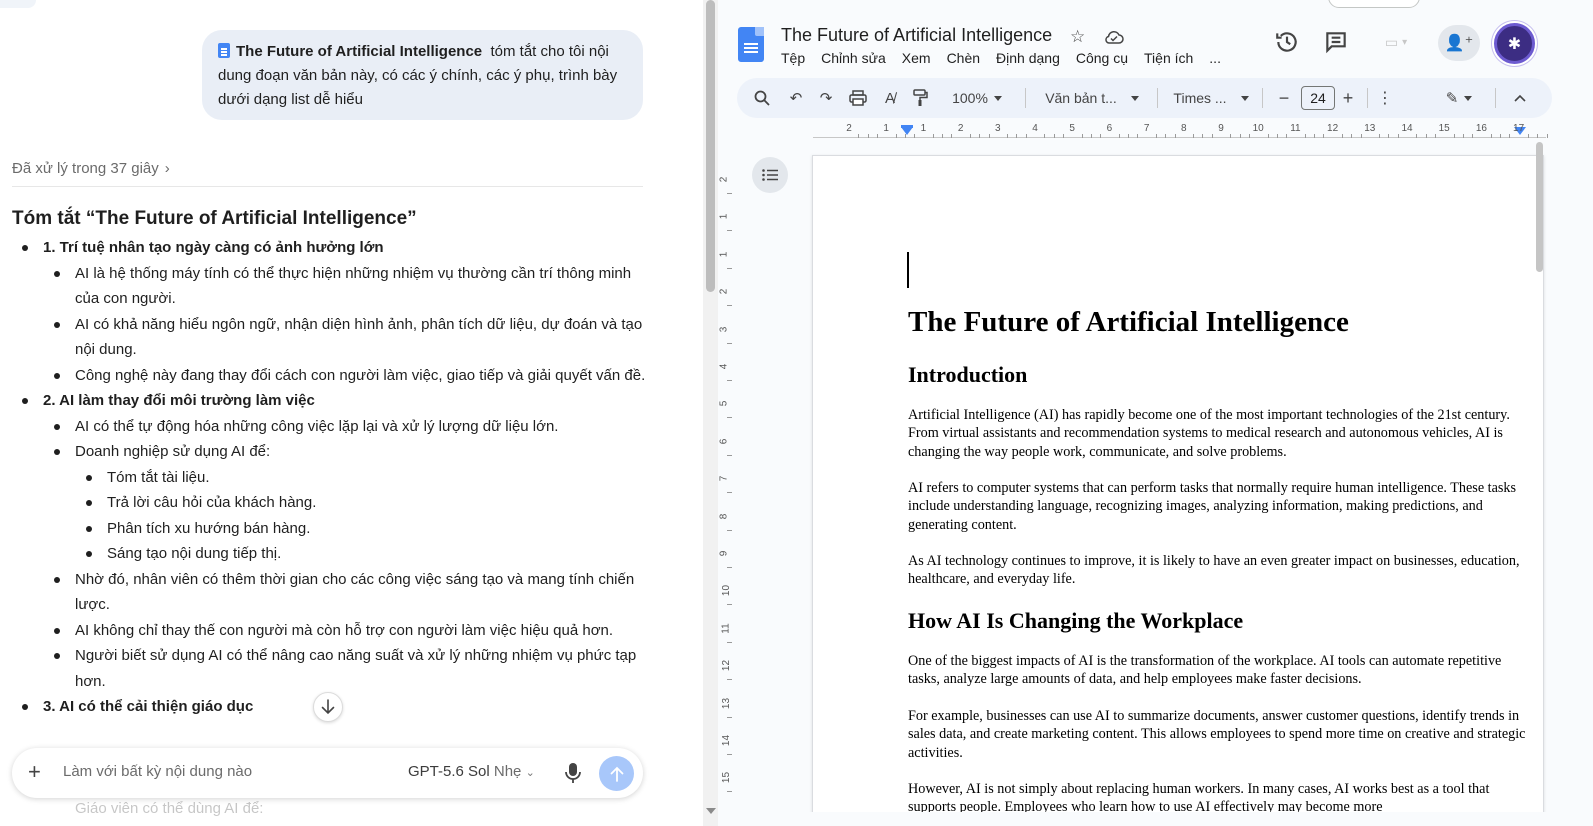 The image size is (1593, 826). I want to click on microphone-icon, so click(573, 773).